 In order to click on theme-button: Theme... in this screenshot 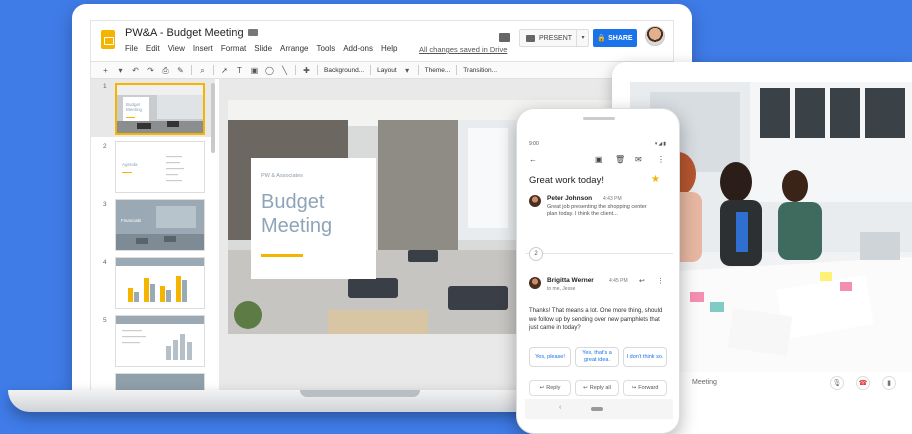, I will do `click(438, 70)`.